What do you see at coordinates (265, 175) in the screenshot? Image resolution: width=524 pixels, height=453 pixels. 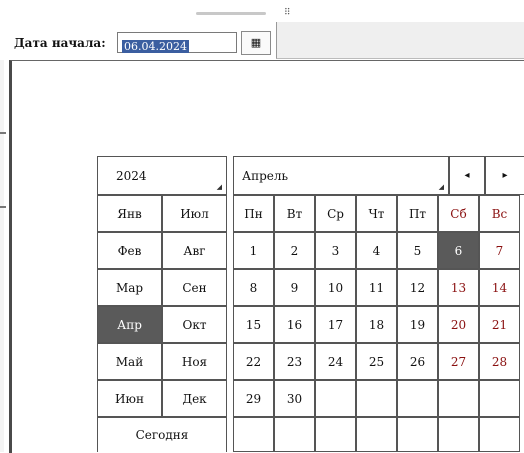 I see `month-label: Апрель` at bounding box center [265, 175].